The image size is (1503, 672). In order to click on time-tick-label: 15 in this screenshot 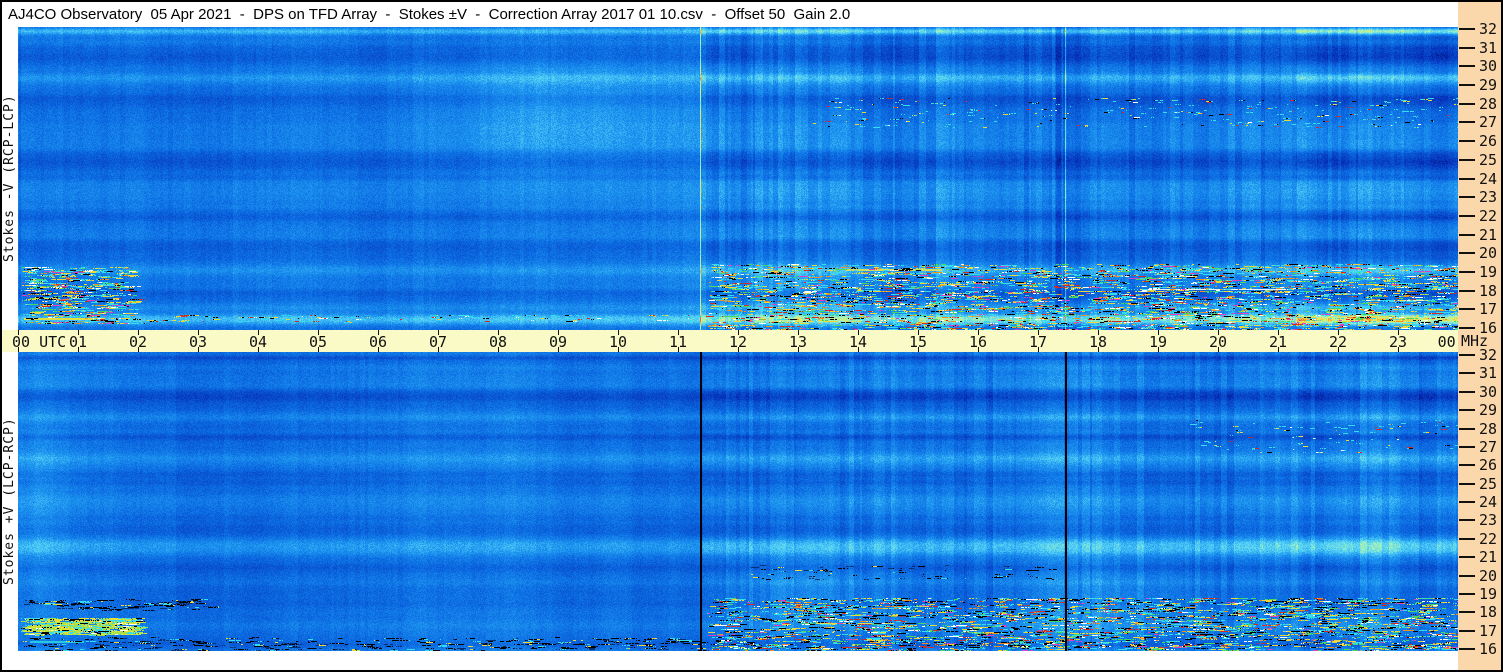, I will do `click(918, 342)`.